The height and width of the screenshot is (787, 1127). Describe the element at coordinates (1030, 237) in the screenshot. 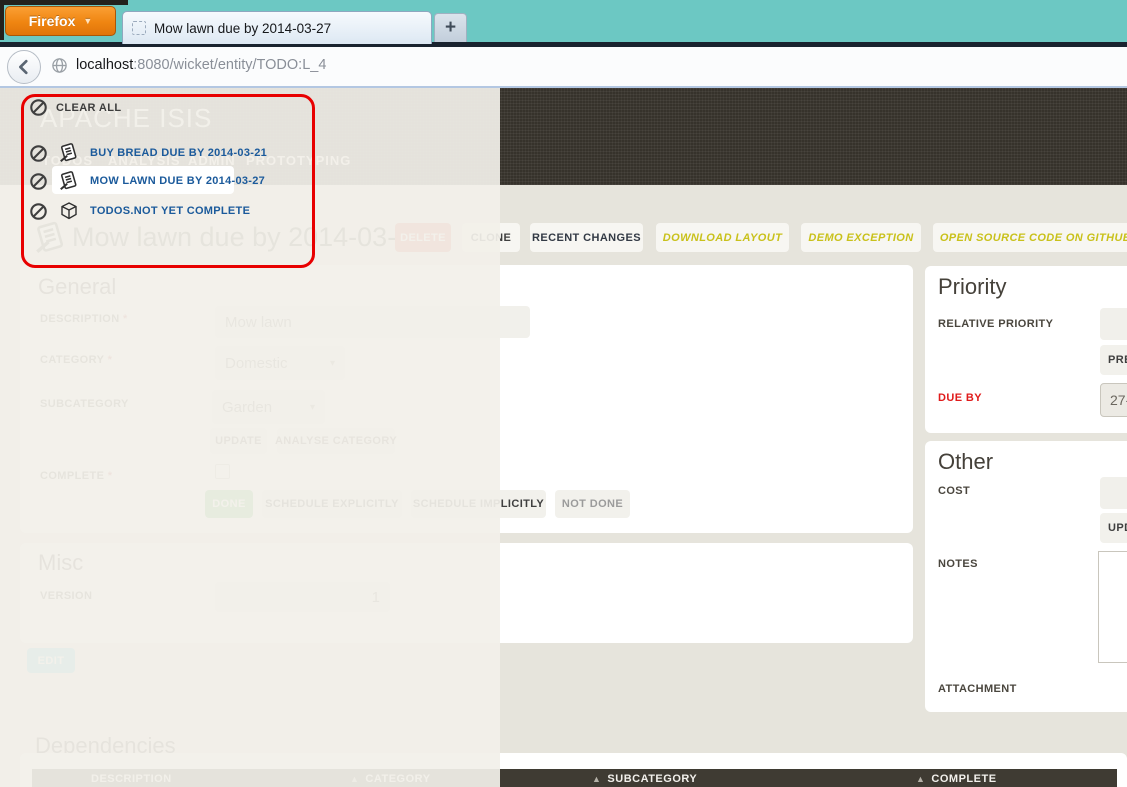

I see `open-source-button: OPEN SOURCE CODE ON GITHUB` at that location.